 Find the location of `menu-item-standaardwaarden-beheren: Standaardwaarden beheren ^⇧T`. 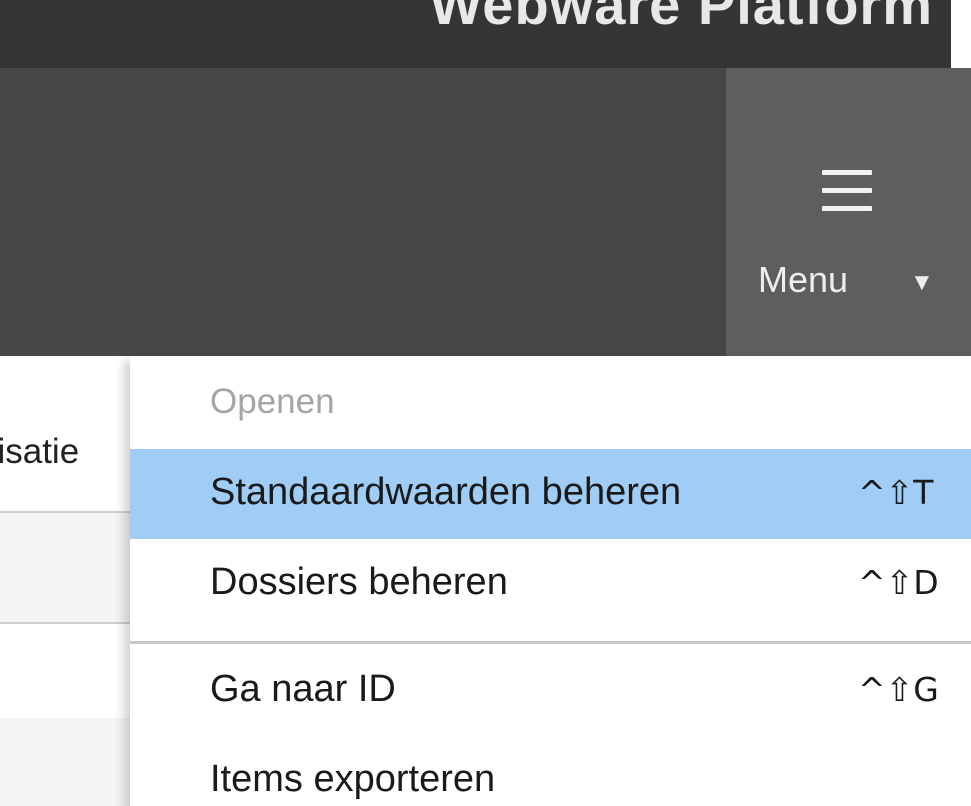

menu-item-standaardwaarden-beheren: Standaardwaarden beheren ^⇧T is located at coordinates (550, 494).